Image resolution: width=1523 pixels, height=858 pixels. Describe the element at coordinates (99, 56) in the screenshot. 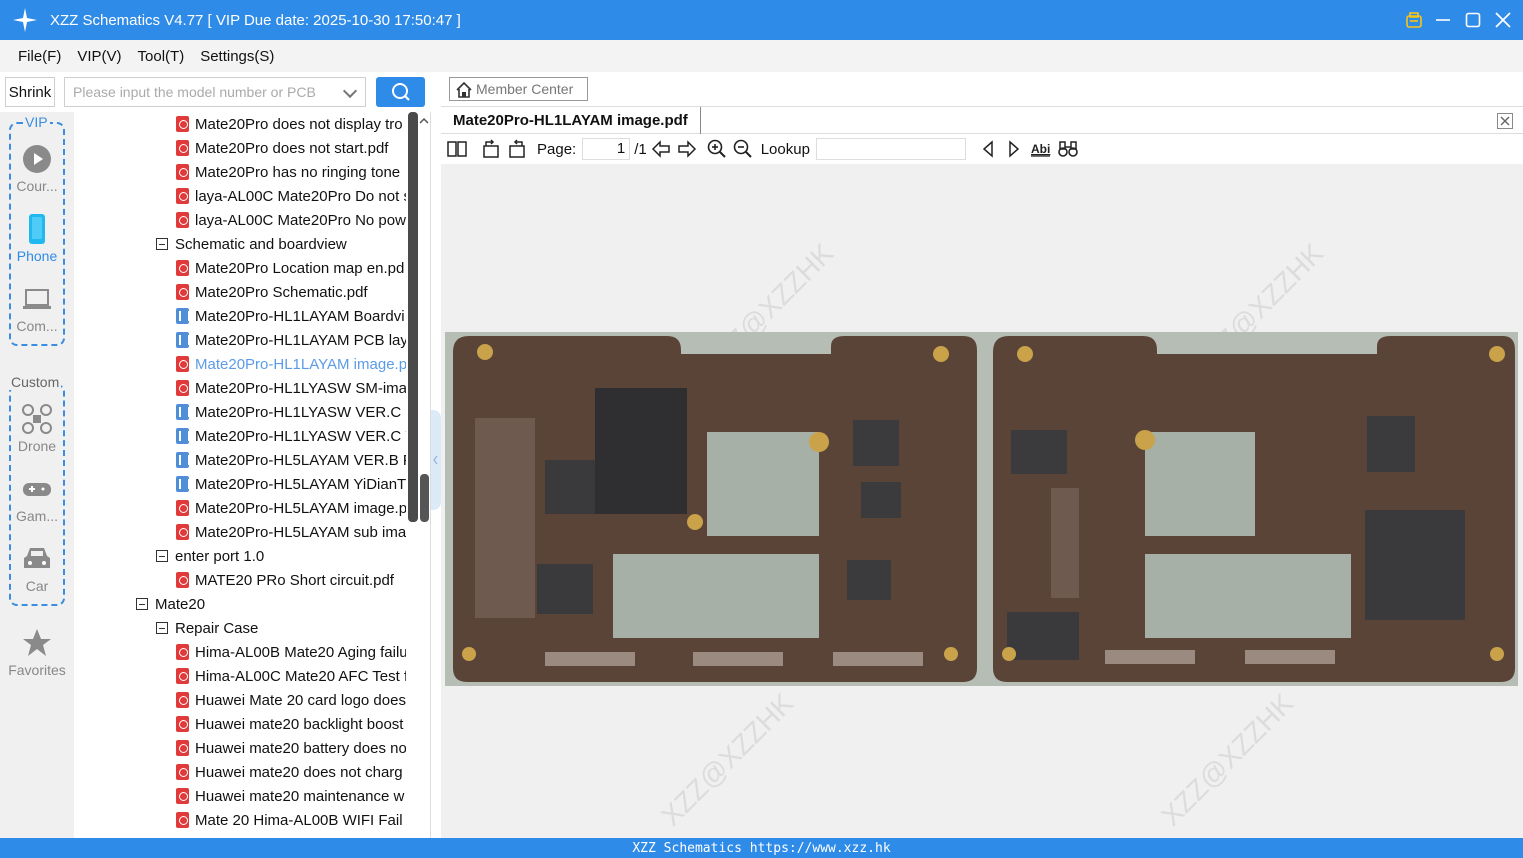

I see `menu-vip: VIP(V)` at that location.